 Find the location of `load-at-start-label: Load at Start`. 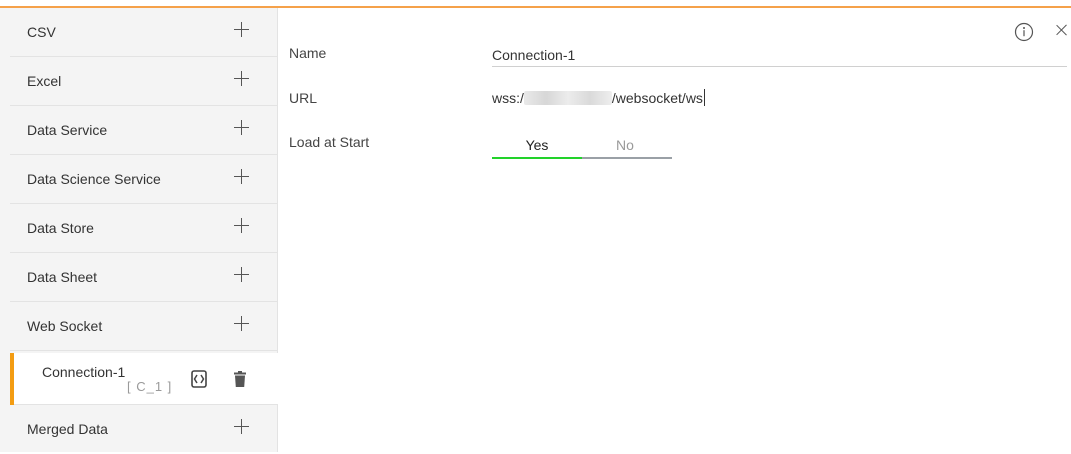

load-at-start-label: Load at Start is located at coordinates (329, 142).